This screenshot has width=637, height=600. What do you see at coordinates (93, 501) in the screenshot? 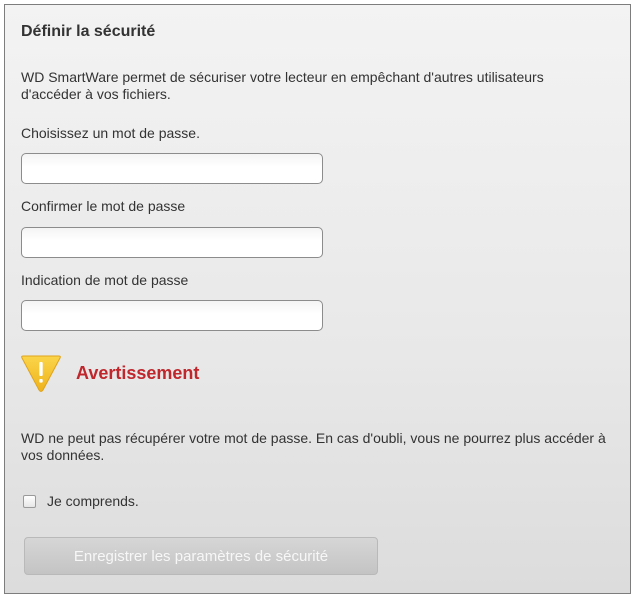
I see `acknowledge-label: Je comprends.` at bounding box center [93, 501].